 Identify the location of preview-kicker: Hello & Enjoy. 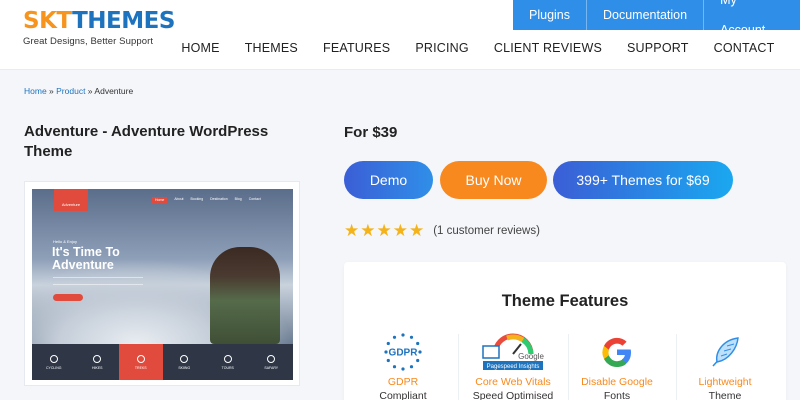
(65, 241).